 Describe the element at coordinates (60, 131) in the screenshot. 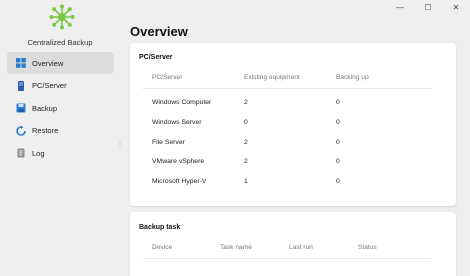

I see `sidebar-item-restore: Restore` at that location.